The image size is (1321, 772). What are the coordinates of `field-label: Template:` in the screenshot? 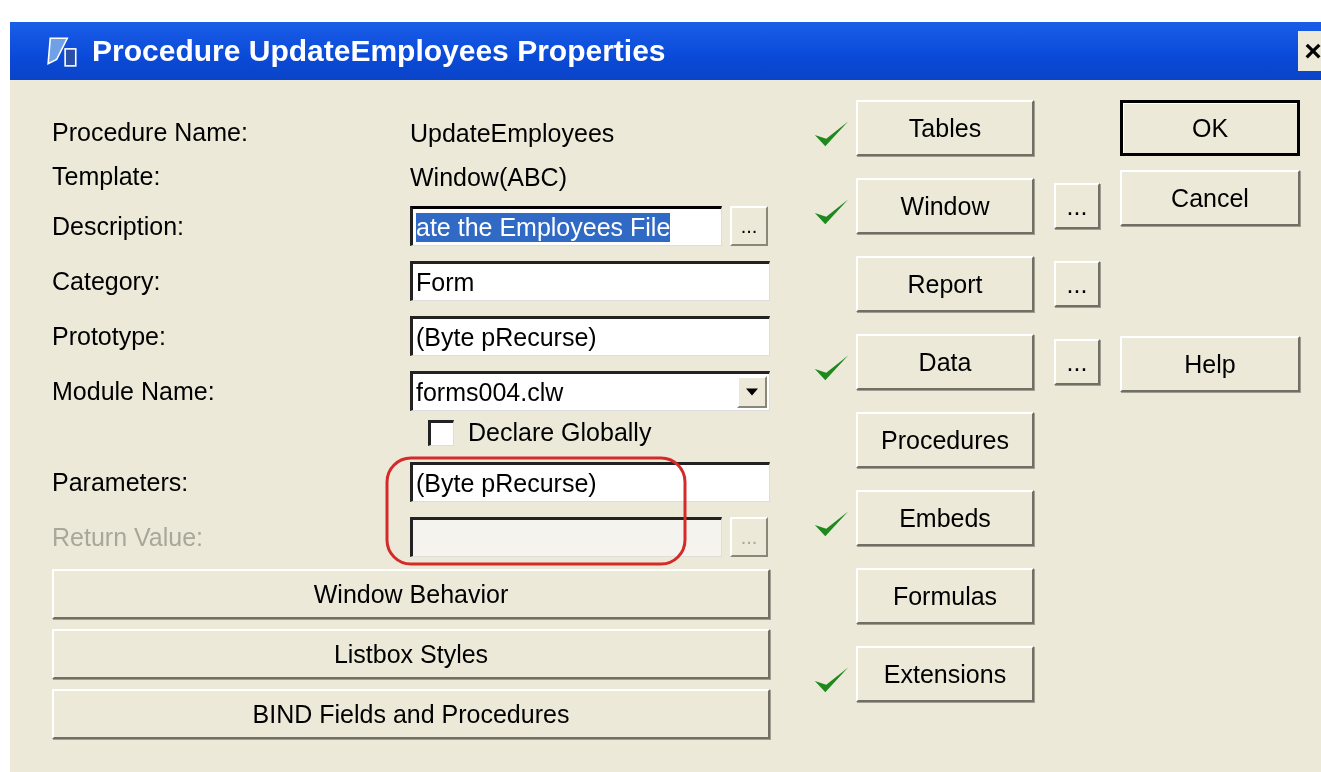 It's located at (107, 176).